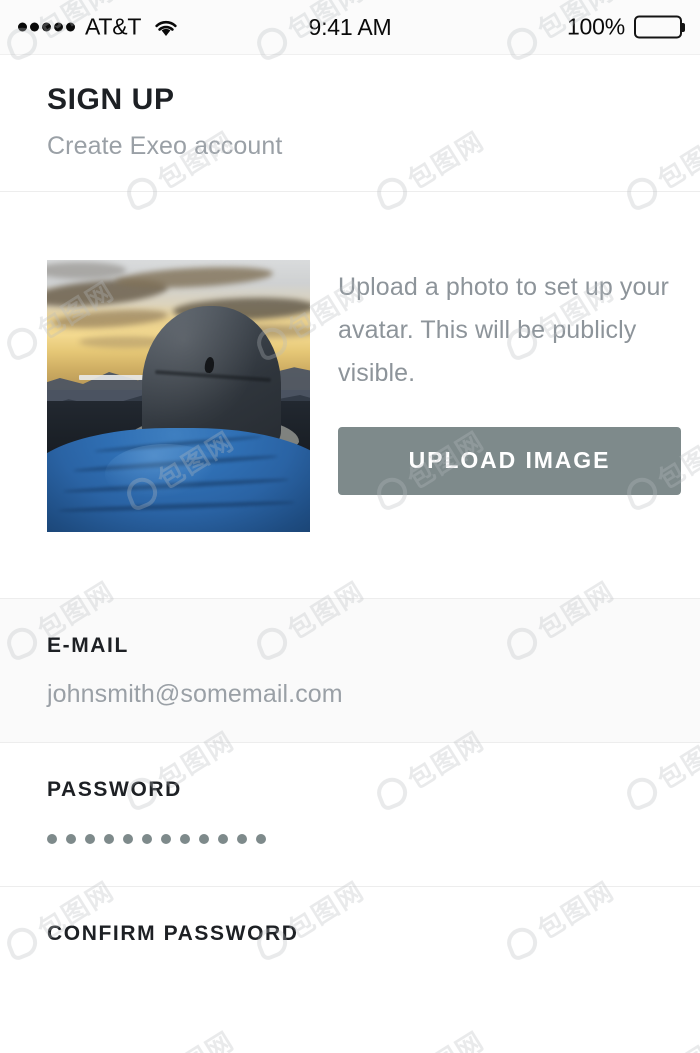  What do you see at coordinates (350, 838) in the screenshot?
I see `password-input` at bounding box center [350, 838].